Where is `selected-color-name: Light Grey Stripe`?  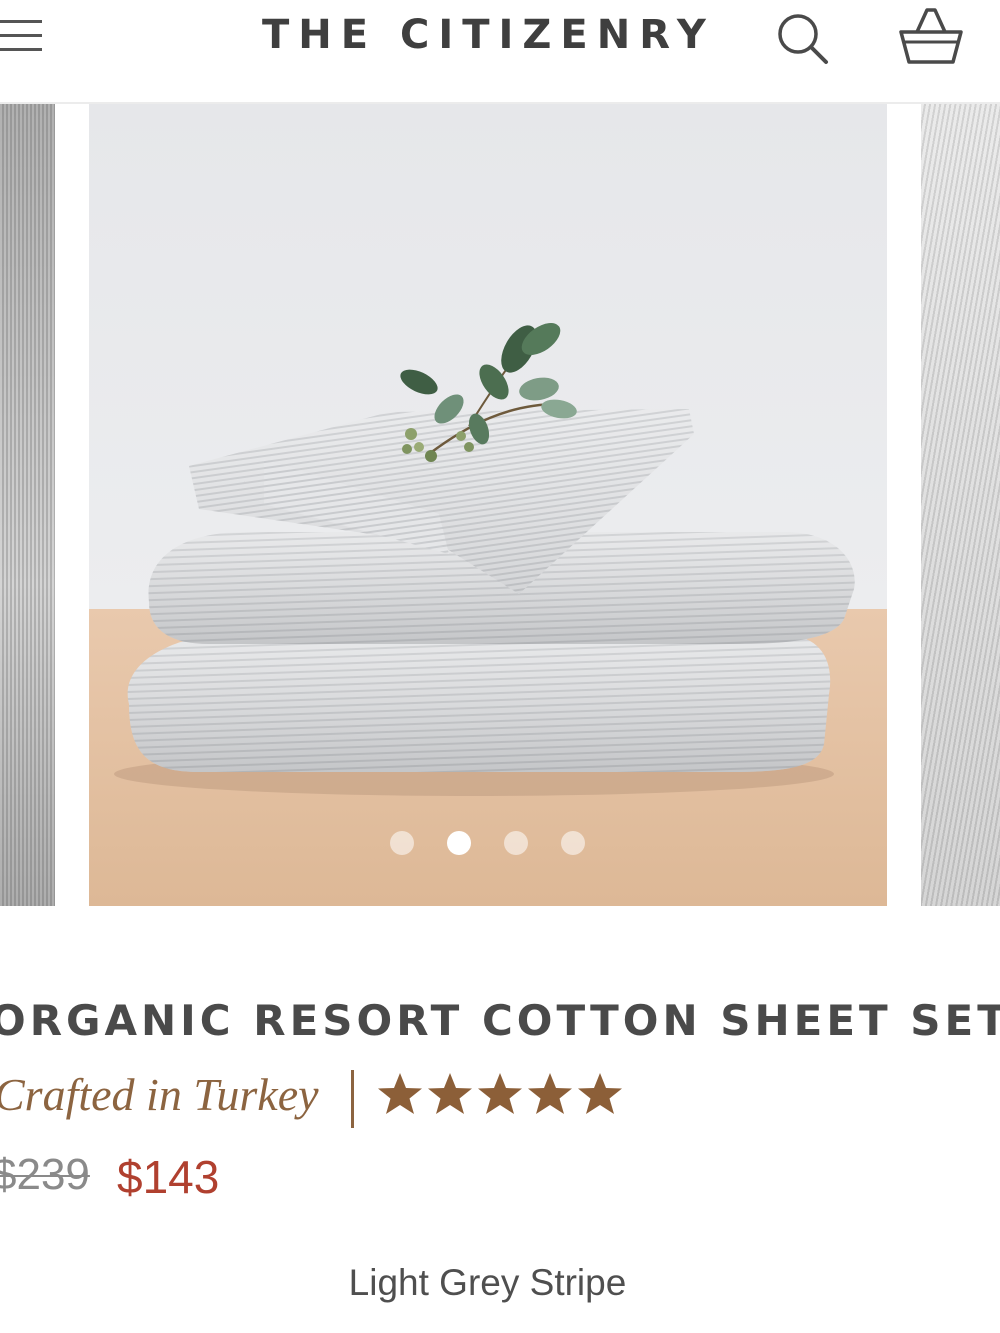
selected-color-name: Light Grey Stripe is located at coordinates (487, 1282).